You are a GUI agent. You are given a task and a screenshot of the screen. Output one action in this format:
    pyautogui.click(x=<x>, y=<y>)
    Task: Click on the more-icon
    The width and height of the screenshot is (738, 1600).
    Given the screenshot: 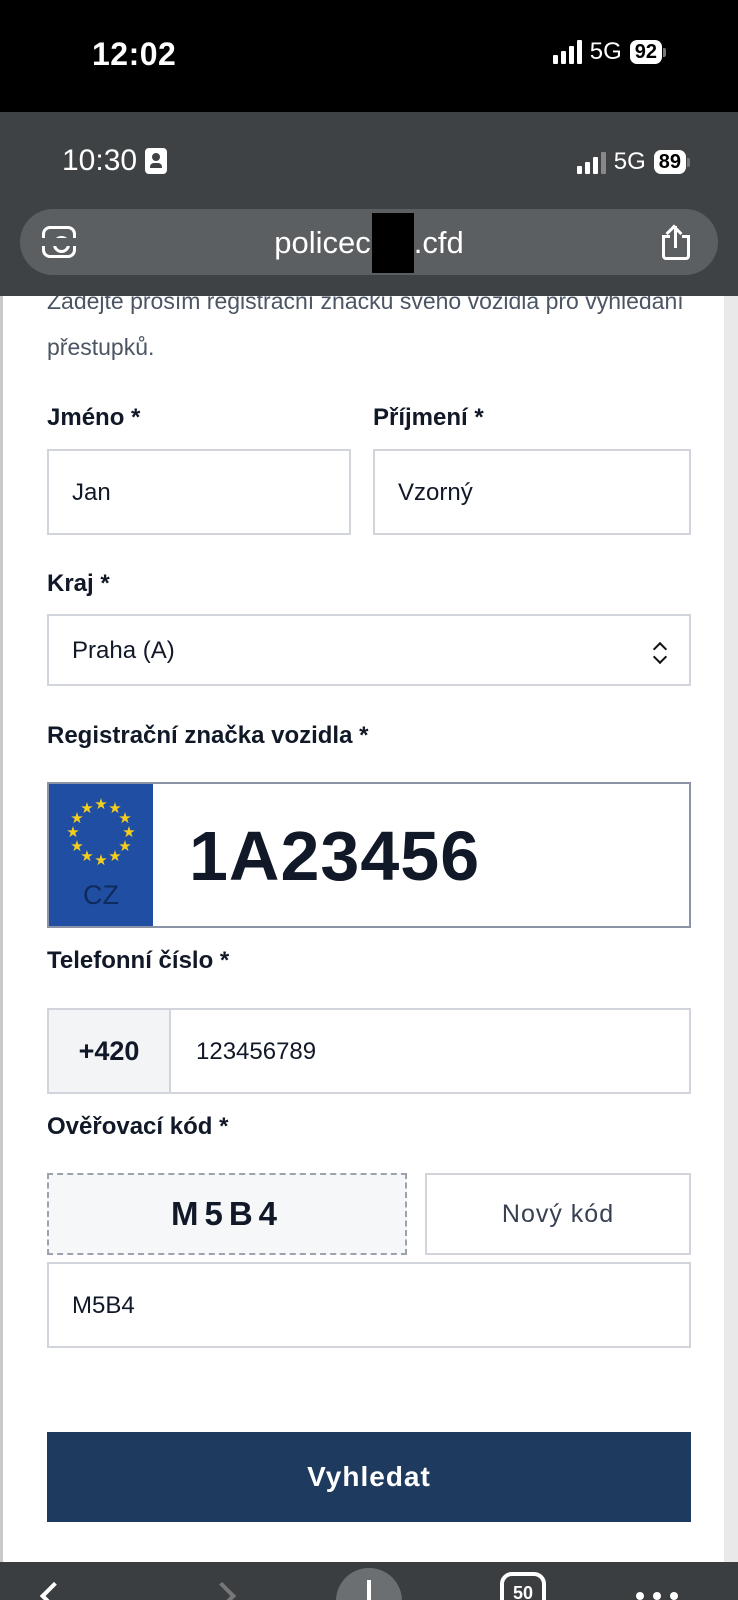 What is the action you would take?
    pyautogui.click(x=657, y=1596)
    